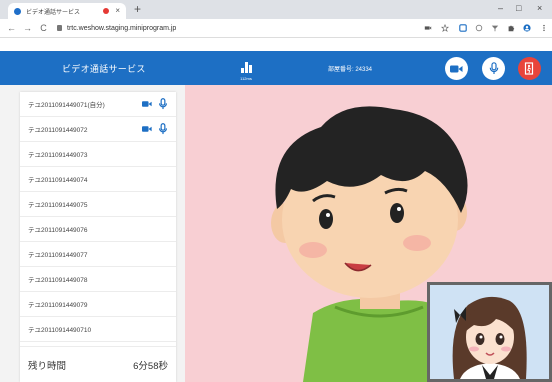 The height and width of the screenshot is (382, 552). Describe the element at coordinates (518, 8) in the screenshot. I see `maximize-button: □` at that location.